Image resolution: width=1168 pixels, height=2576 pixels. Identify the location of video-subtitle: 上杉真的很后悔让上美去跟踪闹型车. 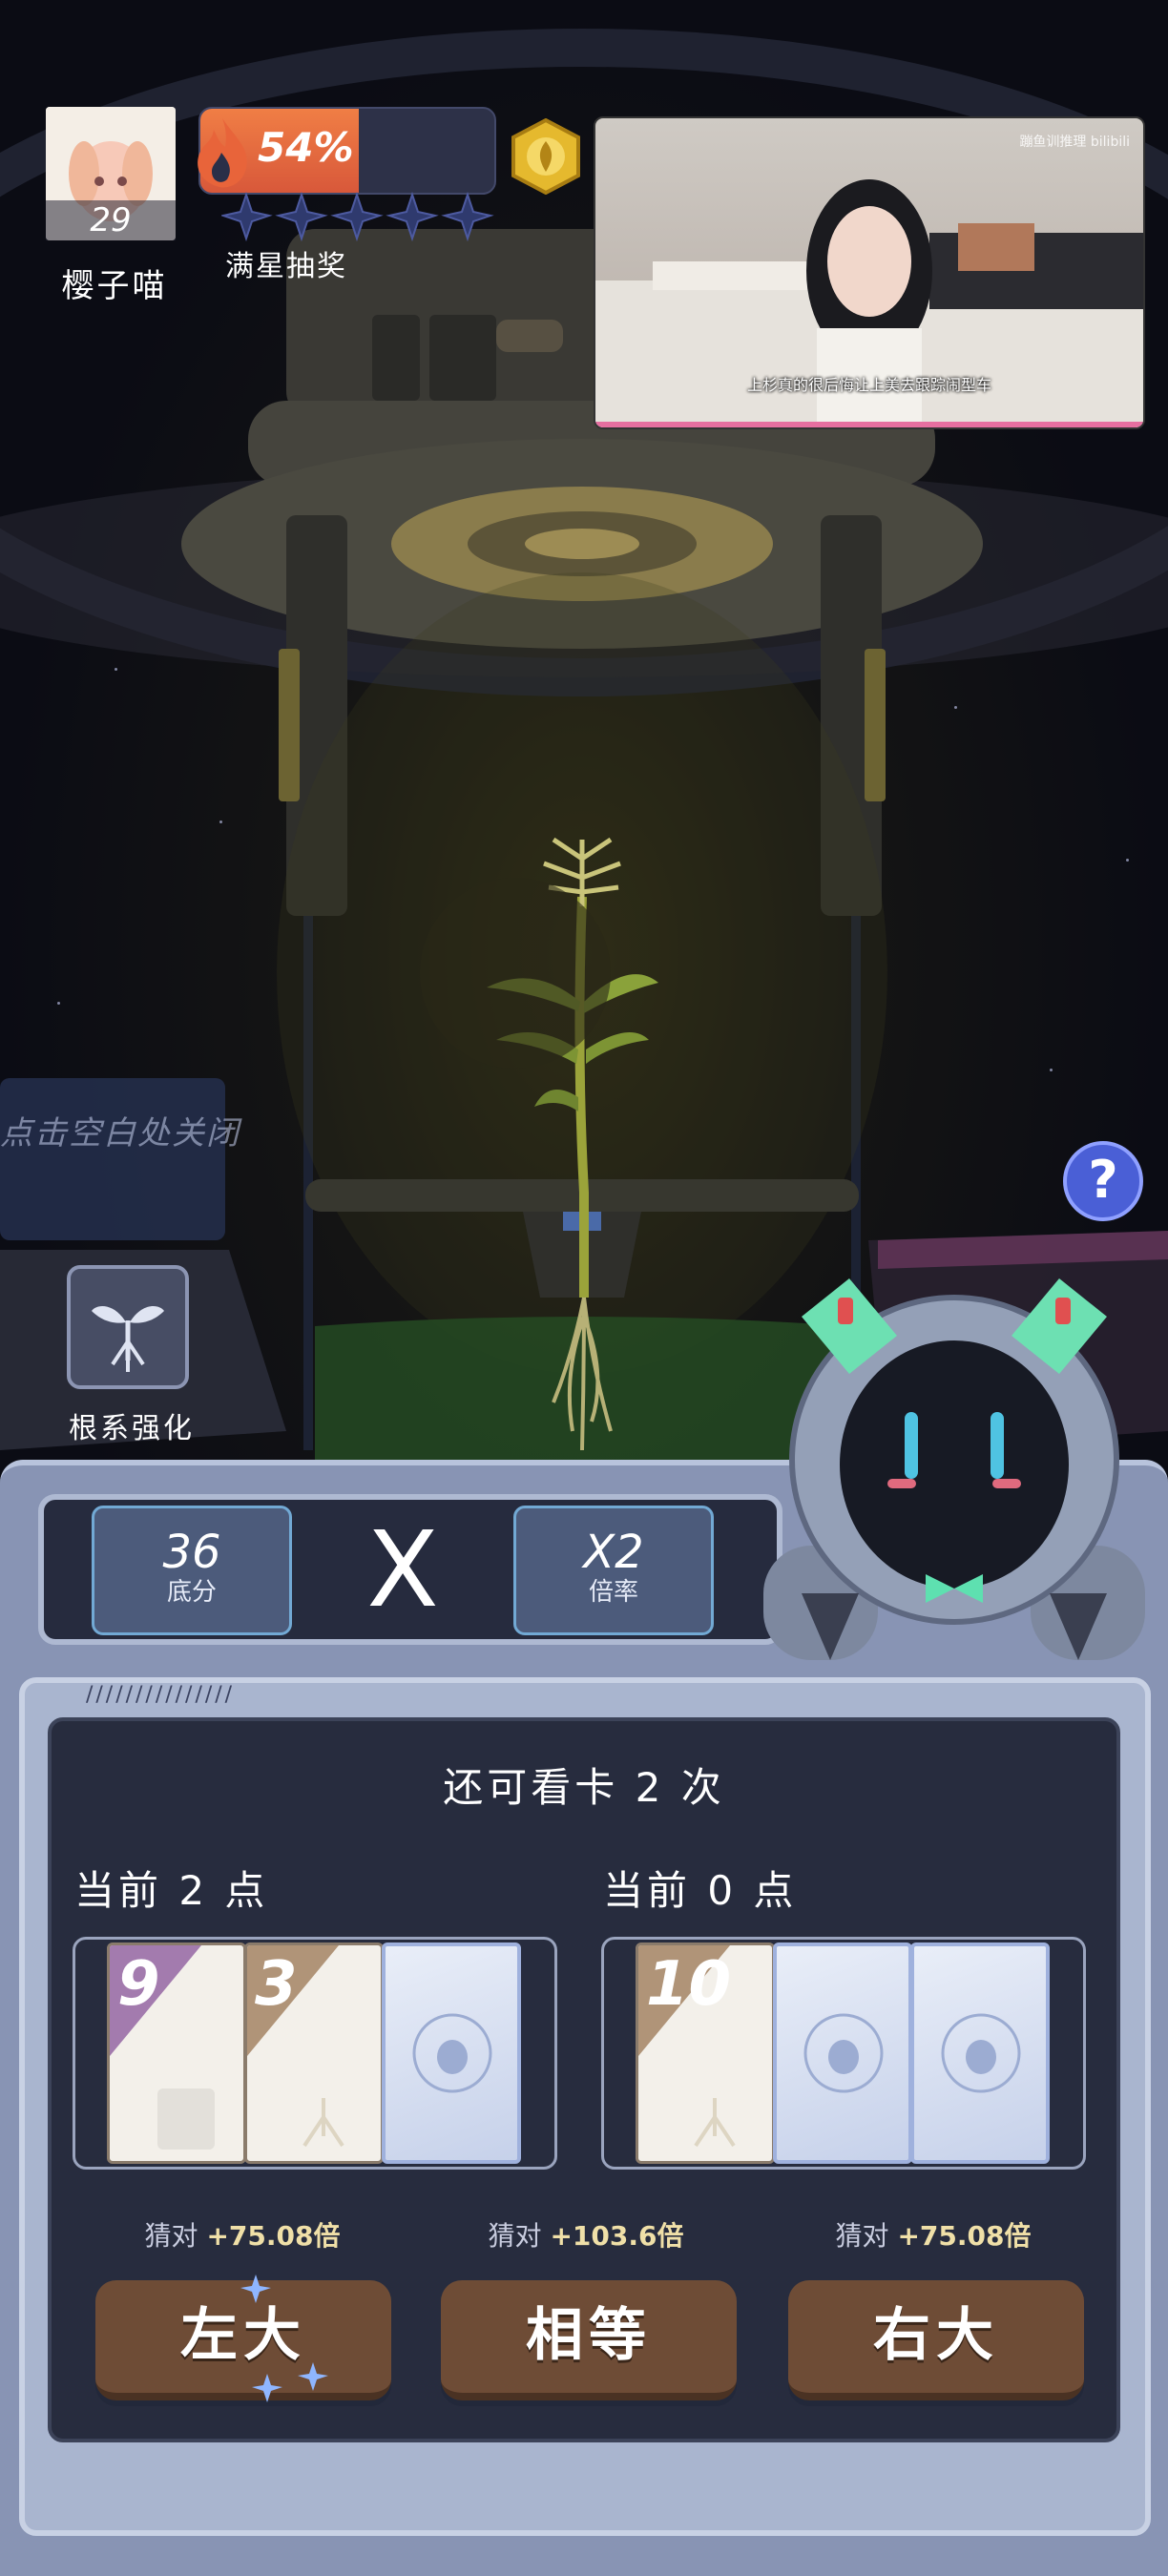
(868, 385).